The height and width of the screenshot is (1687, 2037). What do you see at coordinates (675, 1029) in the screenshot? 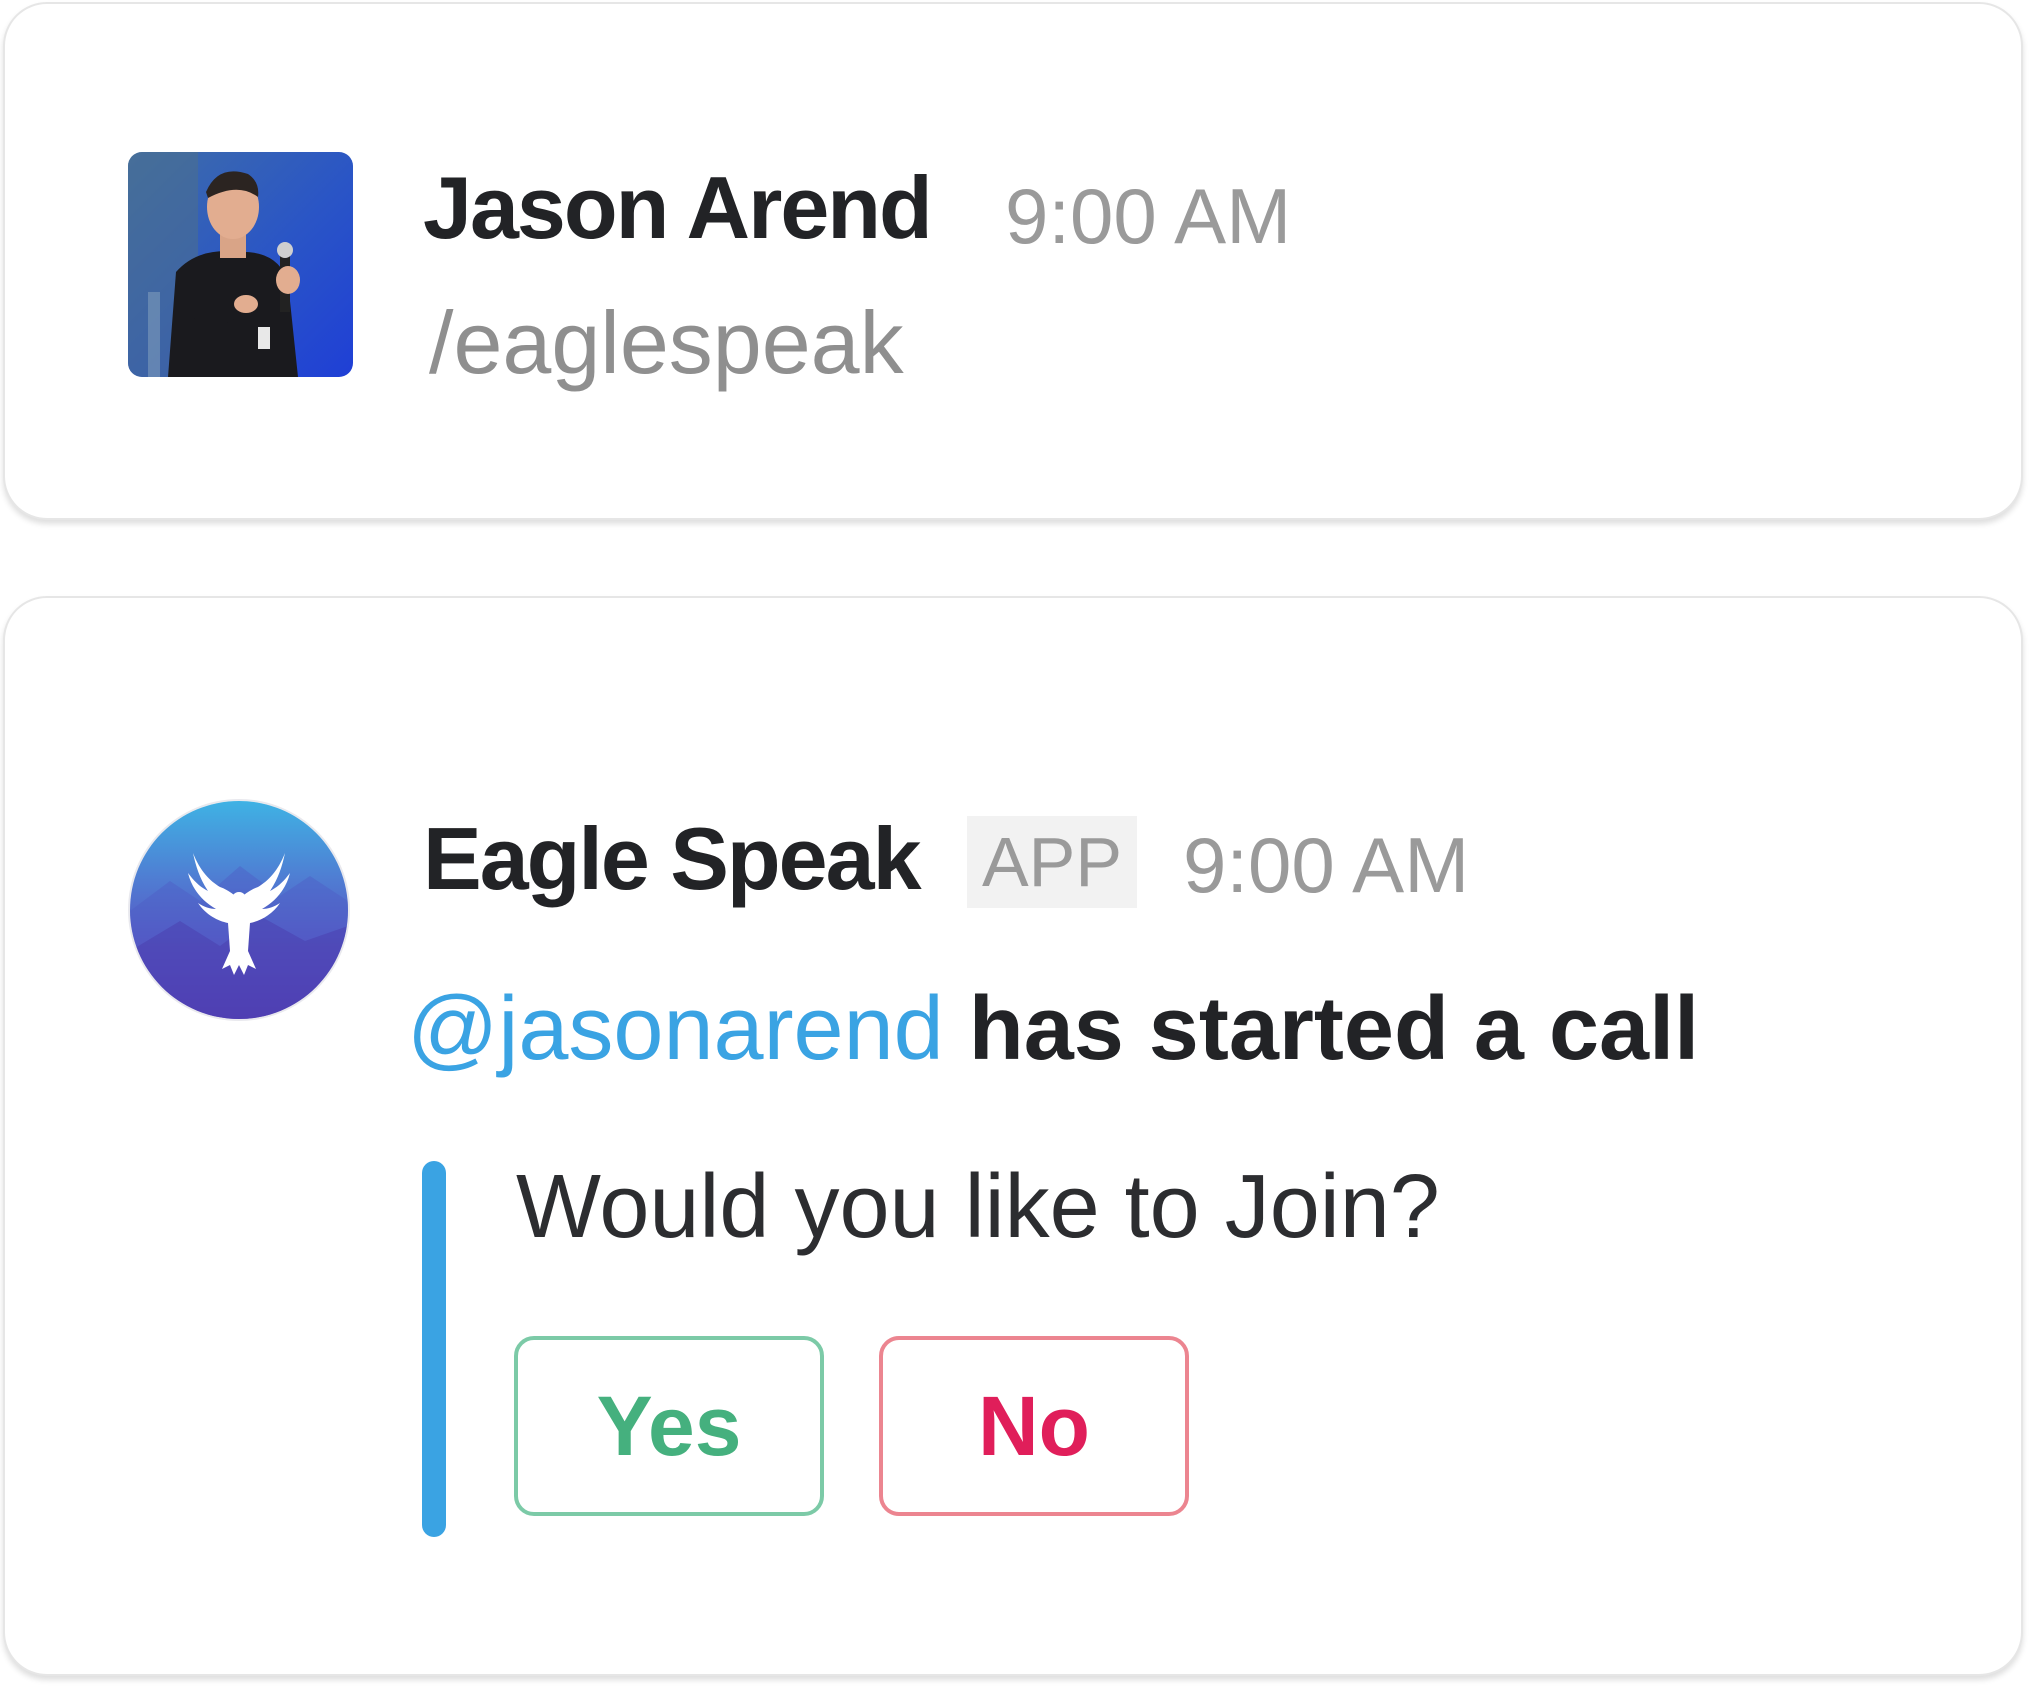
I see `user-mention: @jasonarend` at bounding box center [675, 1029].